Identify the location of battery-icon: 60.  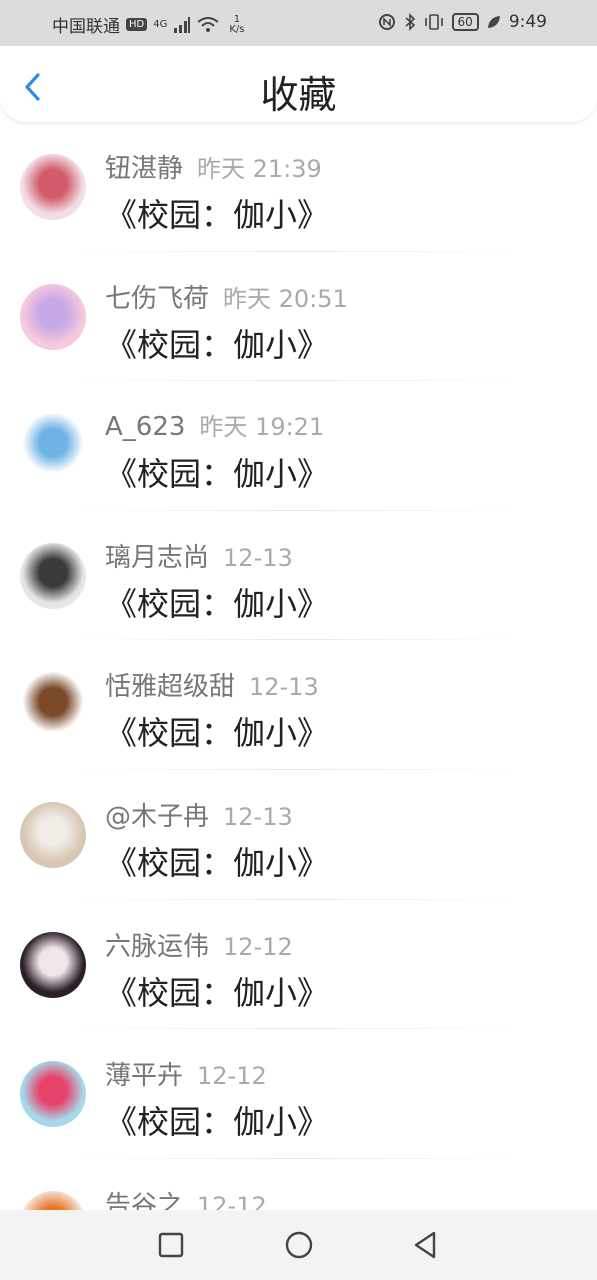
(465, 22).